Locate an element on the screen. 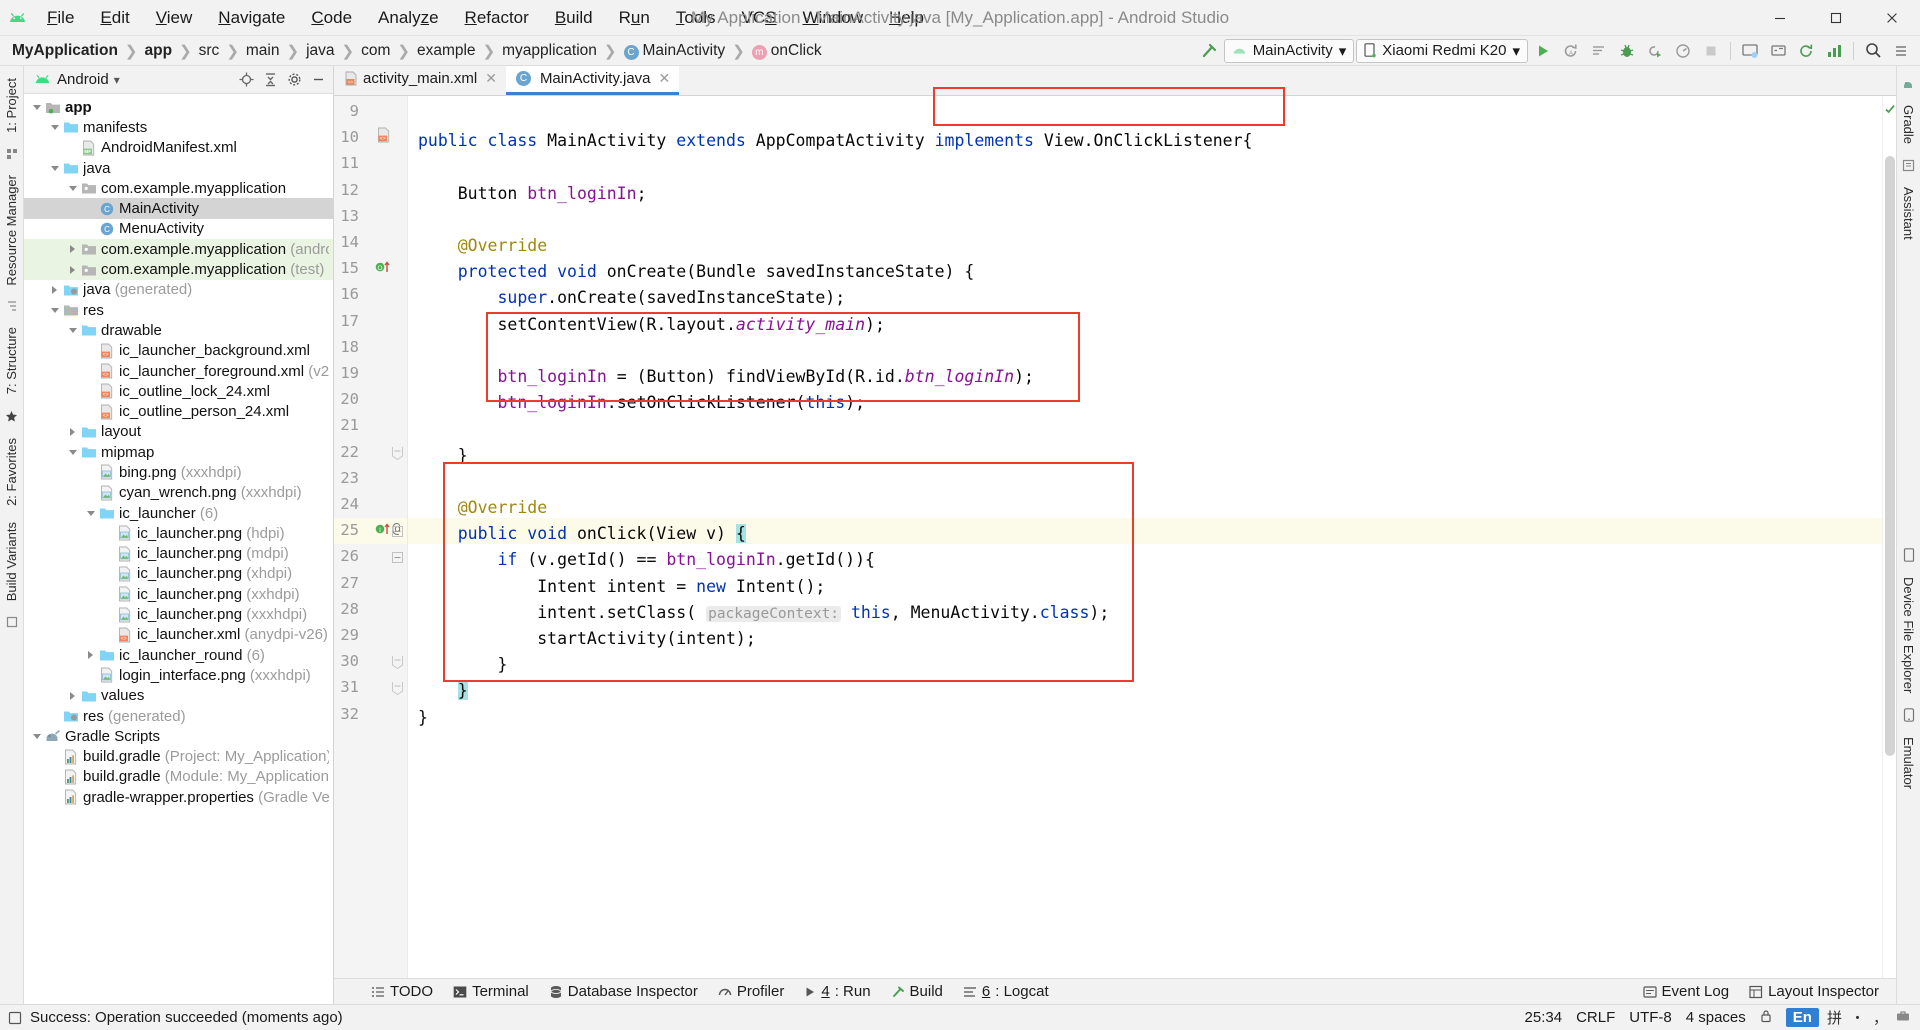  tool-button-layout-inspector: Layout Inspector is located at coordinates (1814, 991).